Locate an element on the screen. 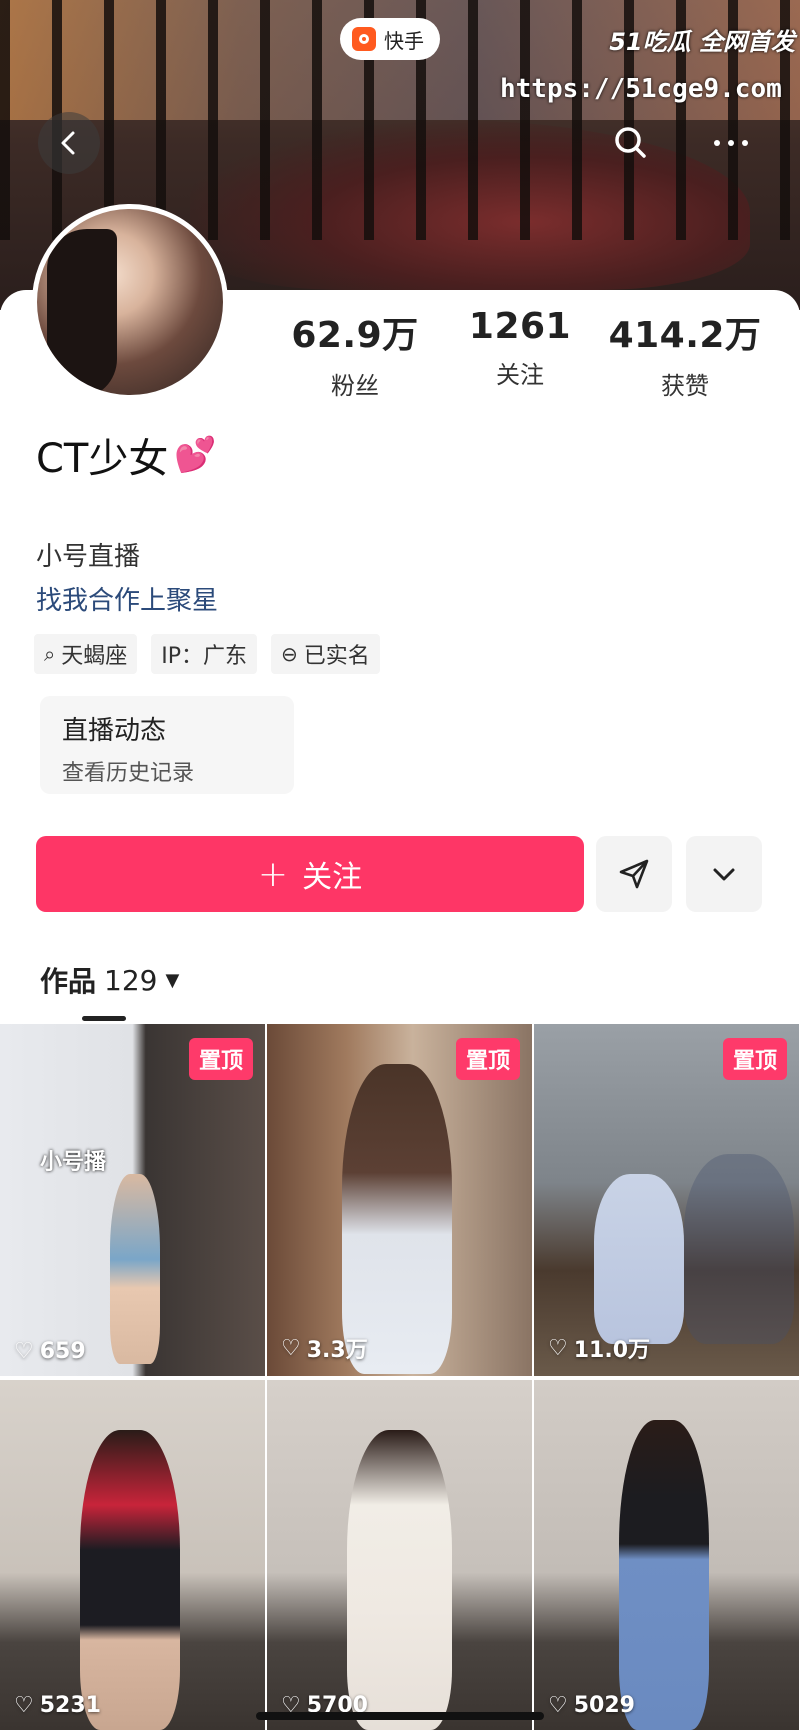 The image size is (800, 1730). verified-icon: ⊖ is located at coordinates (289, 654).